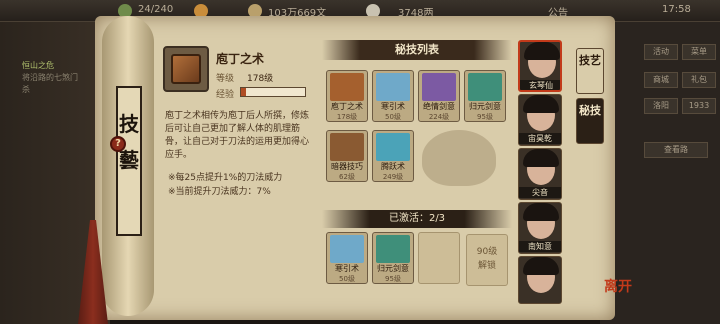 The height and width of the screenshot is (324, 720). I want to click on activity-button: 活动, so click(661, 52).